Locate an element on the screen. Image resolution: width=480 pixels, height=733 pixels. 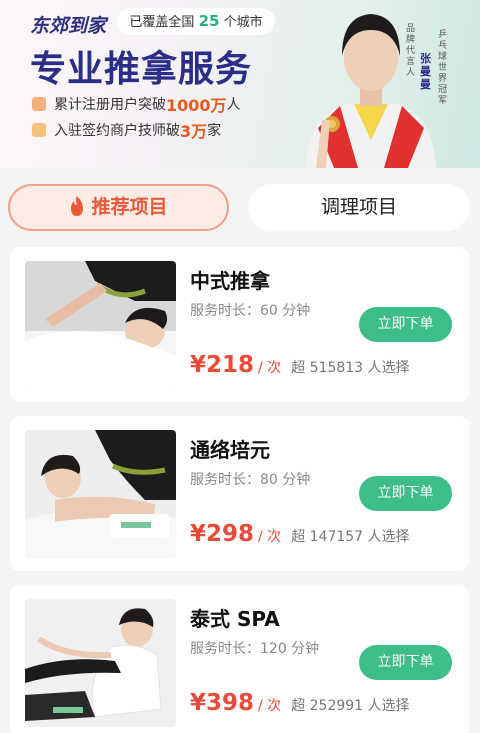
coverage-number: 25 is located at coordinates (209, 21).